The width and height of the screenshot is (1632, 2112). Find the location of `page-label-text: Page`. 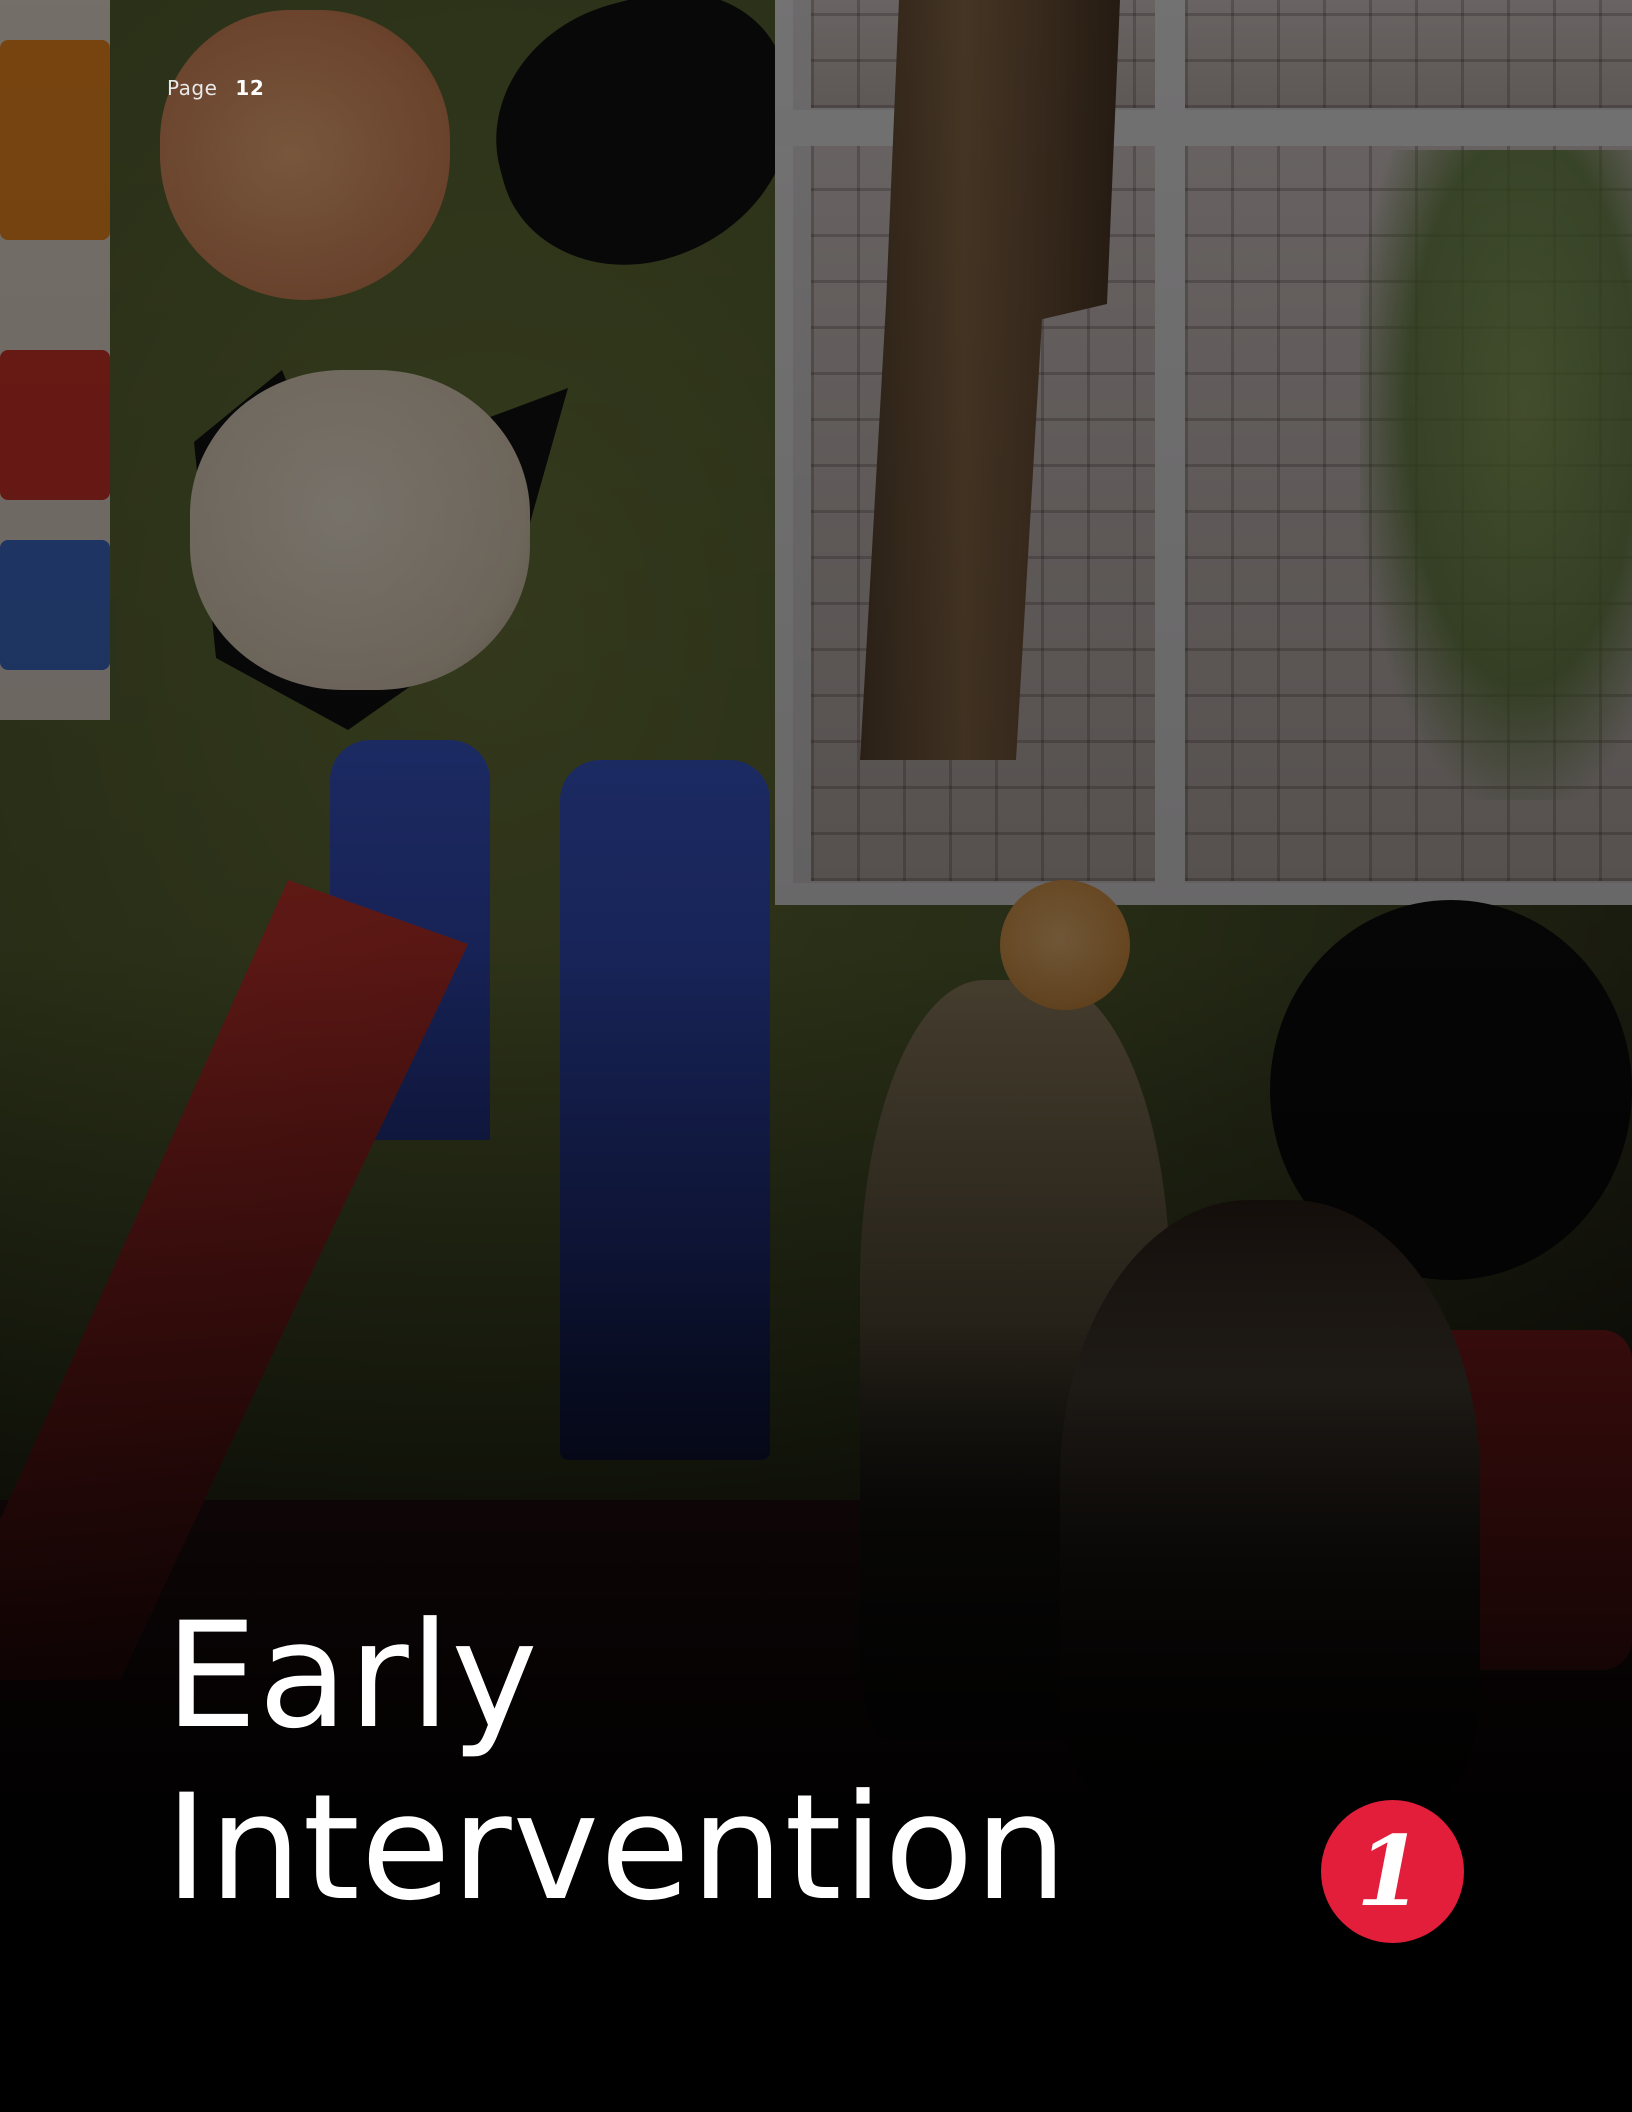

page-label-text: Page is located at coordinates (192, 88).